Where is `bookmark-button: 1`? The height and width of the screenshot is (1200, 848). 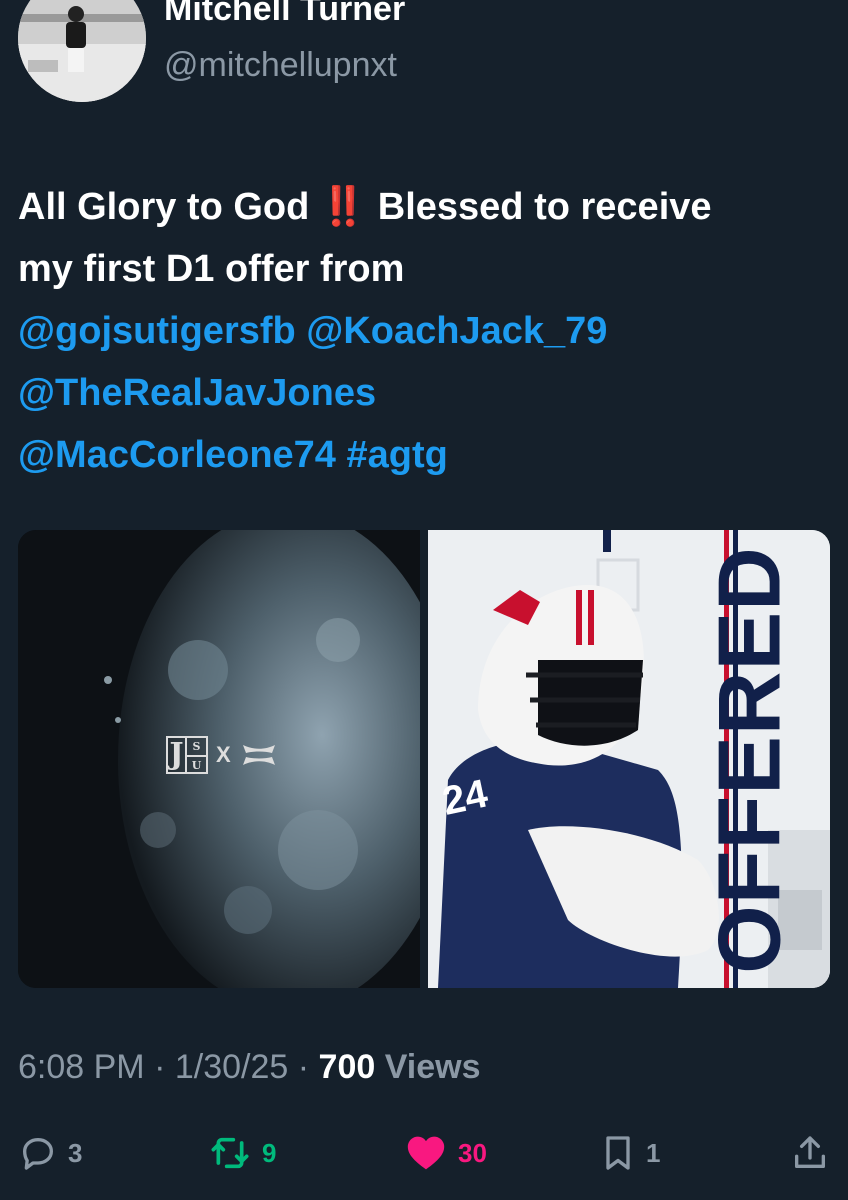
bookmark-button: 1 is located at coordinates (630, 1153).